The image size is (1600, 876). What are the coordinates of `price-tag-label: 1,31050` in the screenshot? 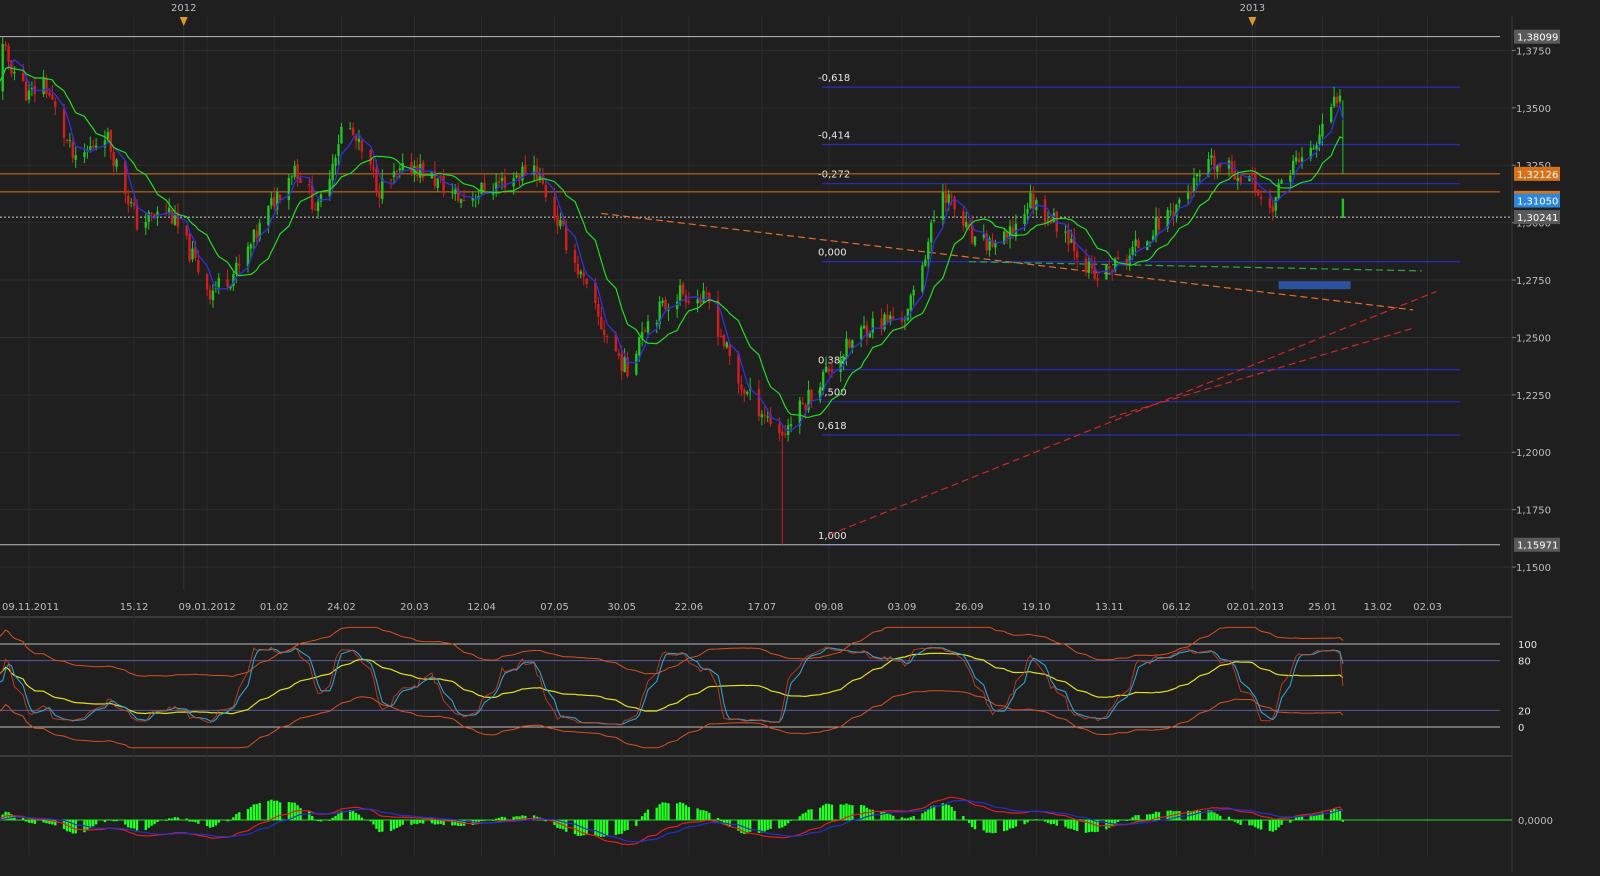 It's located at (1537, 202).